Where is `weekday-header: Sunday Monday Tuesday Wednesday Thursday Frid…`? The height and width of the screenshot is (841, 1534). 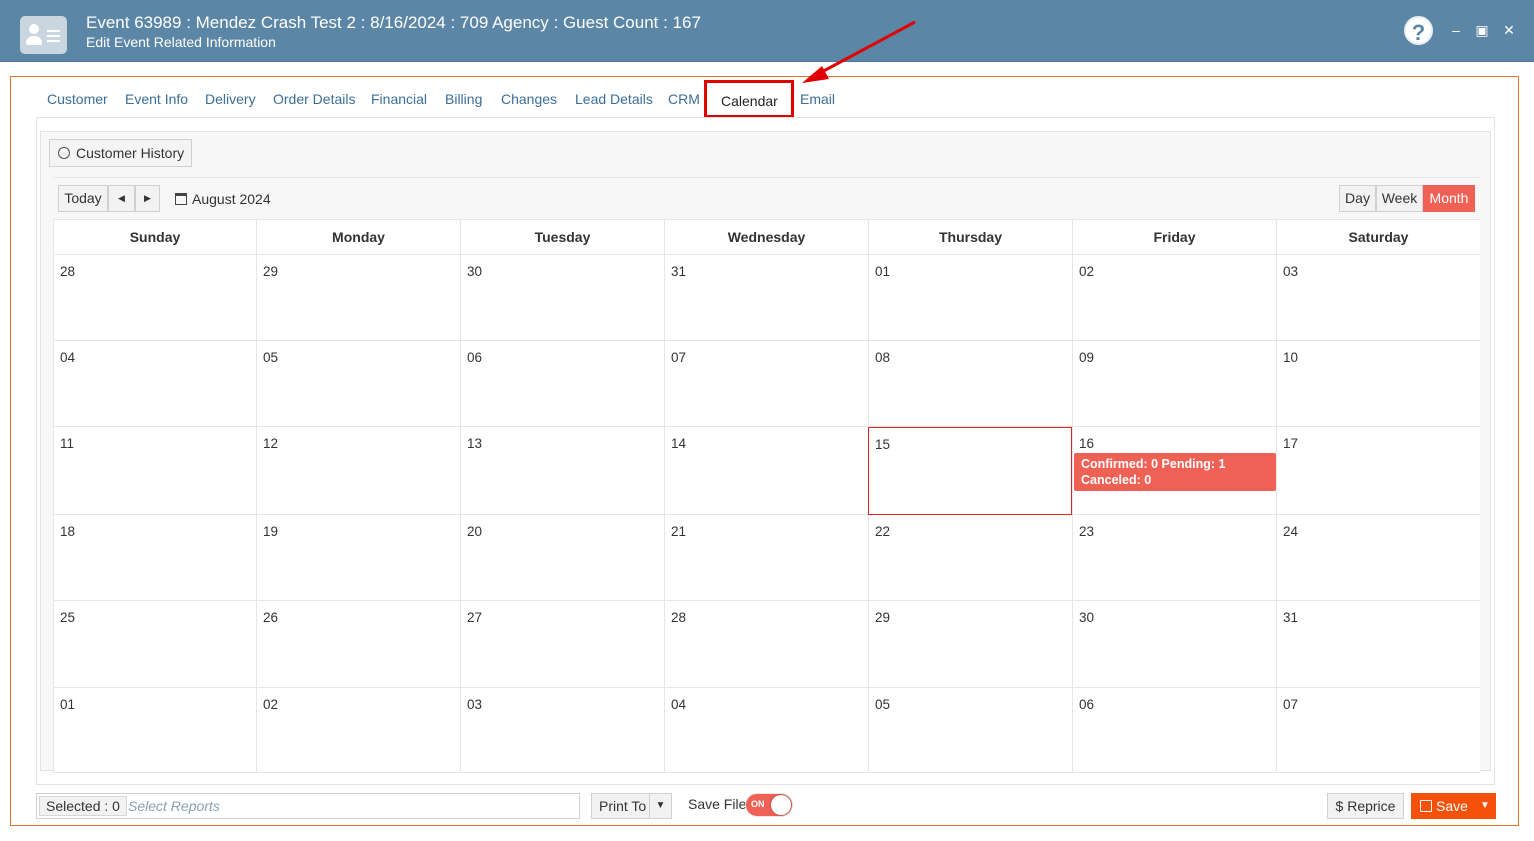
weekday-header: Sunday Monday Tuesday Wednesday Thursday Frid… is located at coordinates (766, 237).